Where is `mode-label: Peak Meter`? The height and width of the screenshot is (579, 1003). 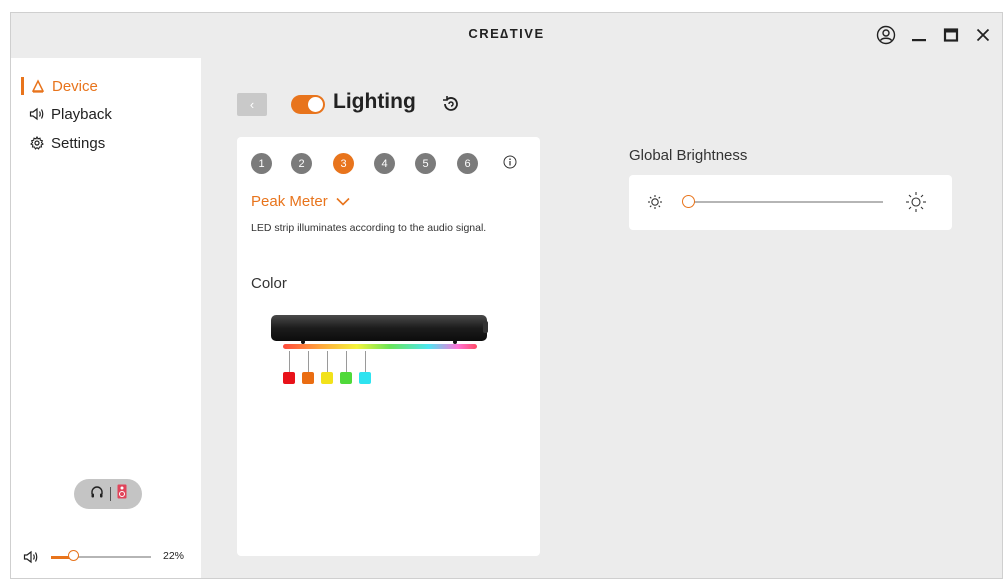
mode-label: Peak Meter is located at coordinates (289, 201).